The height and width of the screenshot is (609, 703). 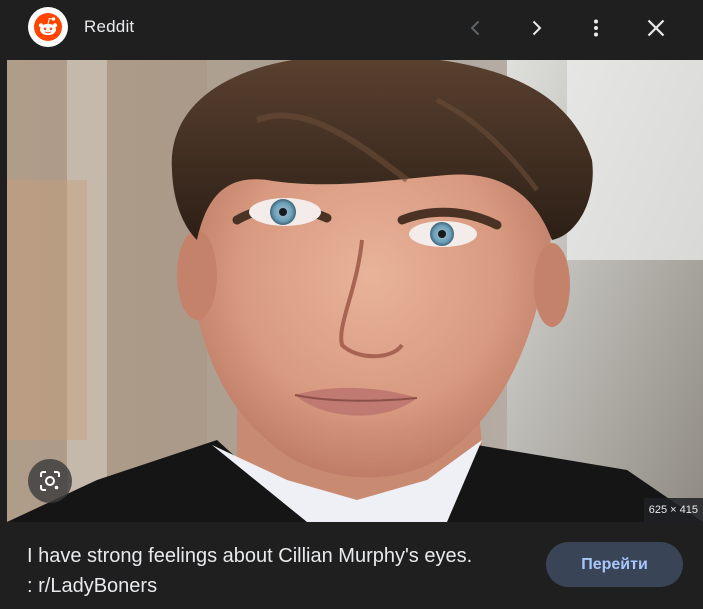 I want to click on google-lens-icon, so click(x=50, y=481).